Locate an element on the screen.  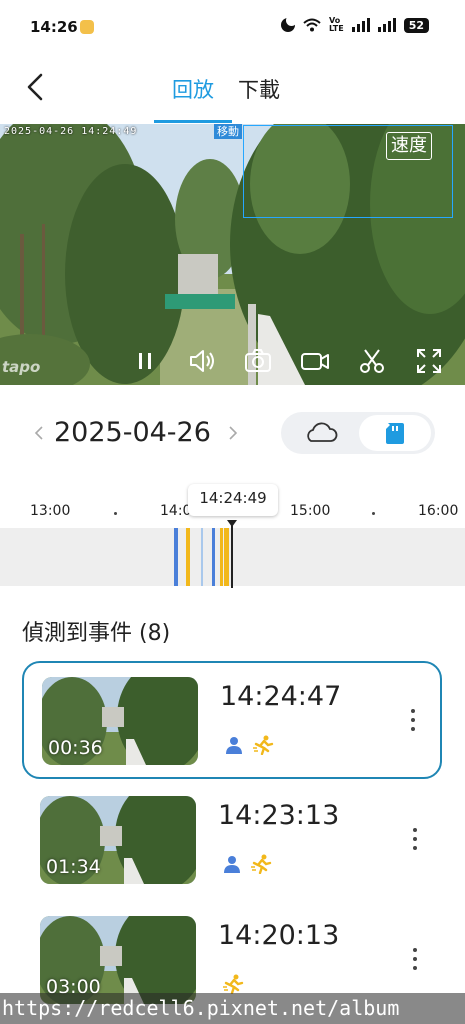
timeline-cursor is located at coordinates (232, 554).